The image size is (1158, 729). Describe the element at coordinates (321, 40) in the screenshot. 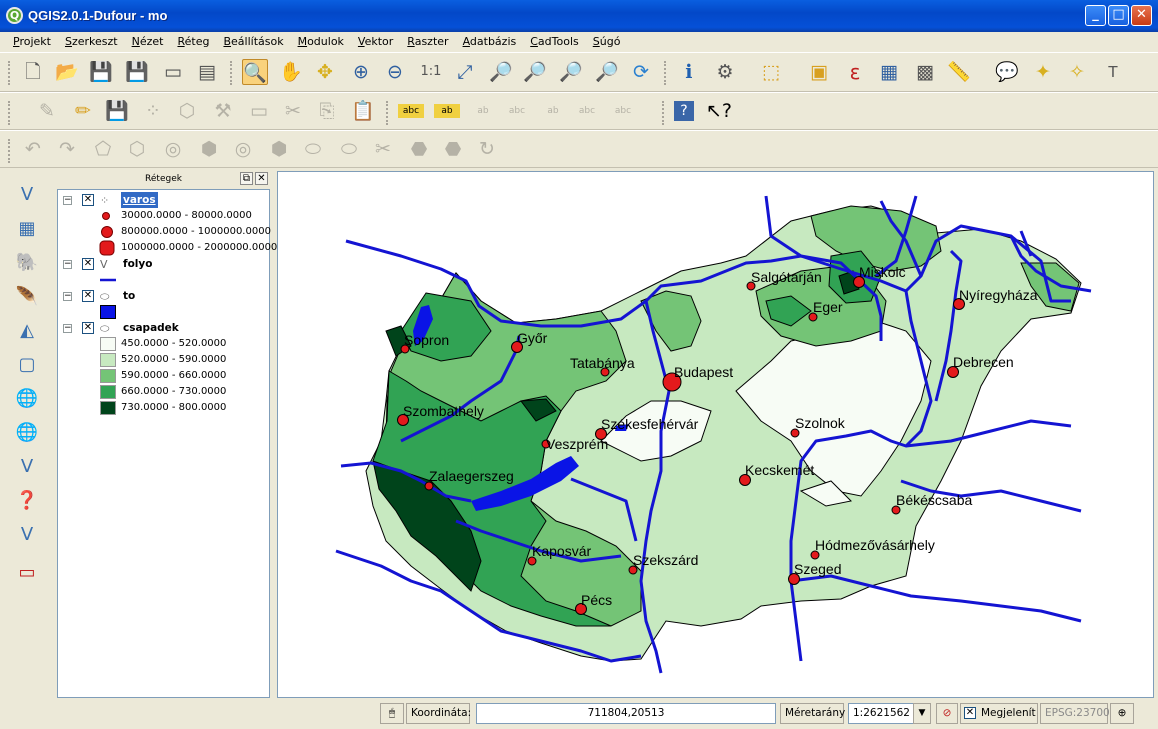

I see `menu-modulok: Modulok` at that location.